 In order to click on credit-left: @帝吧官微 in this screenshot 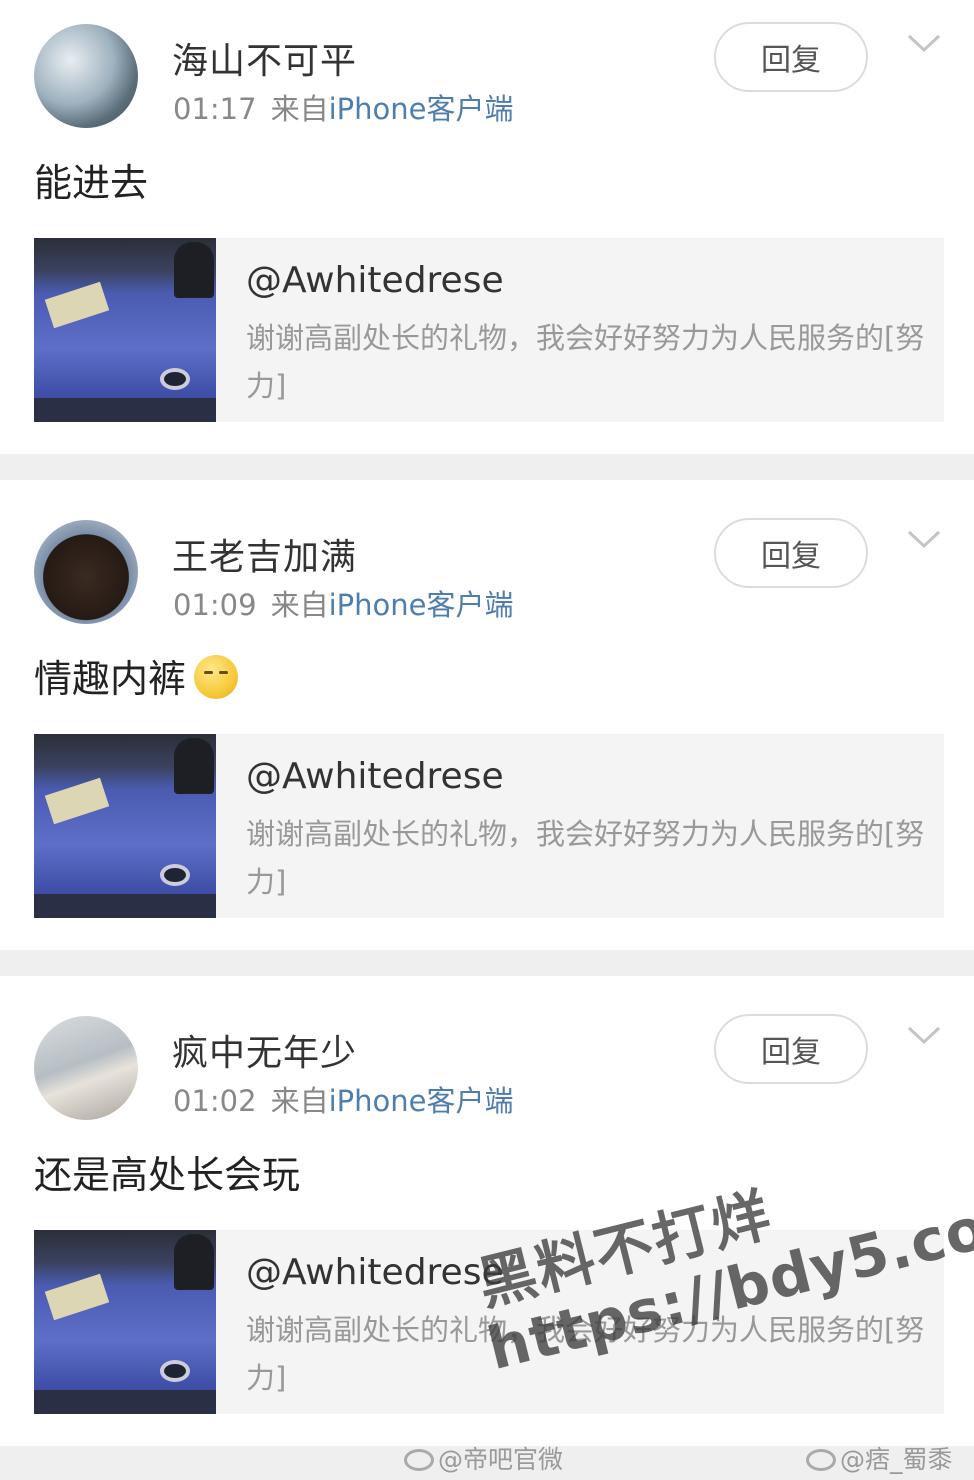, I will do `click(483, 1458)`.